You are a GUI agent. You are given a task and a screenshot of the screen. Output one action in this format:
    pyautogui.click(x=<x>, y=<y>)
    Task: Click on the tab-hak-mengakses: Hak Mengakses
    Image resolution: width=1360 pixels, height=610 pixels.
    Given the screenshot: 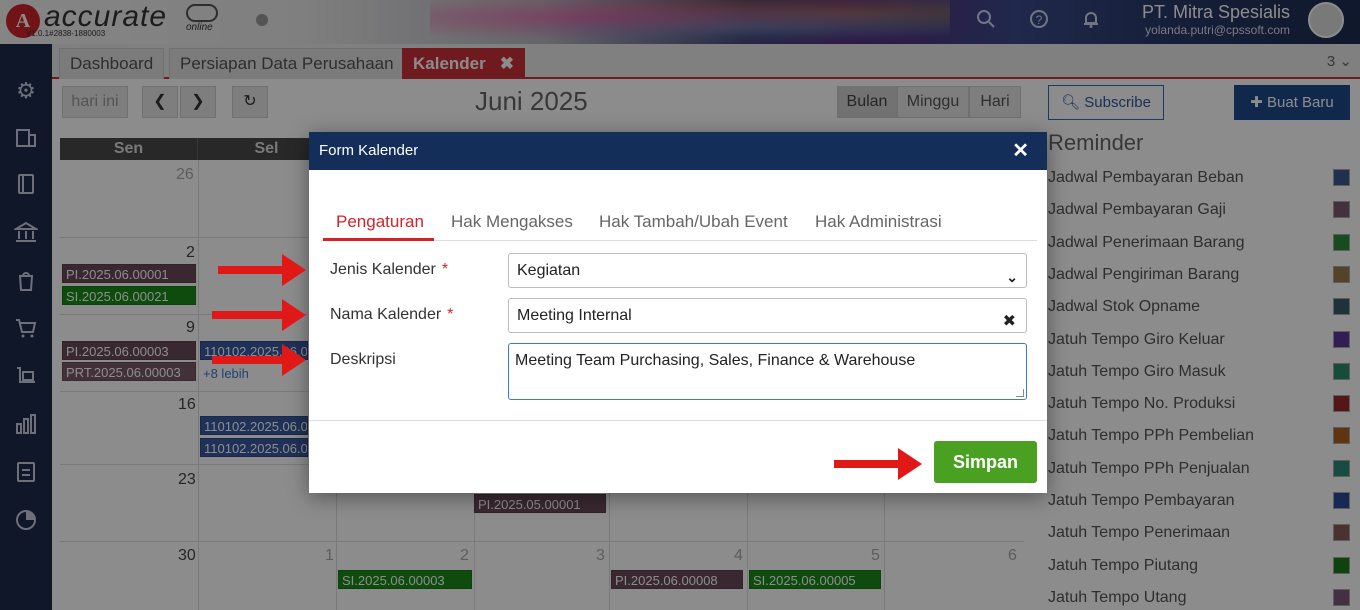 What is the action you would take?
    pyautogui.click(x=512, y=222)
    